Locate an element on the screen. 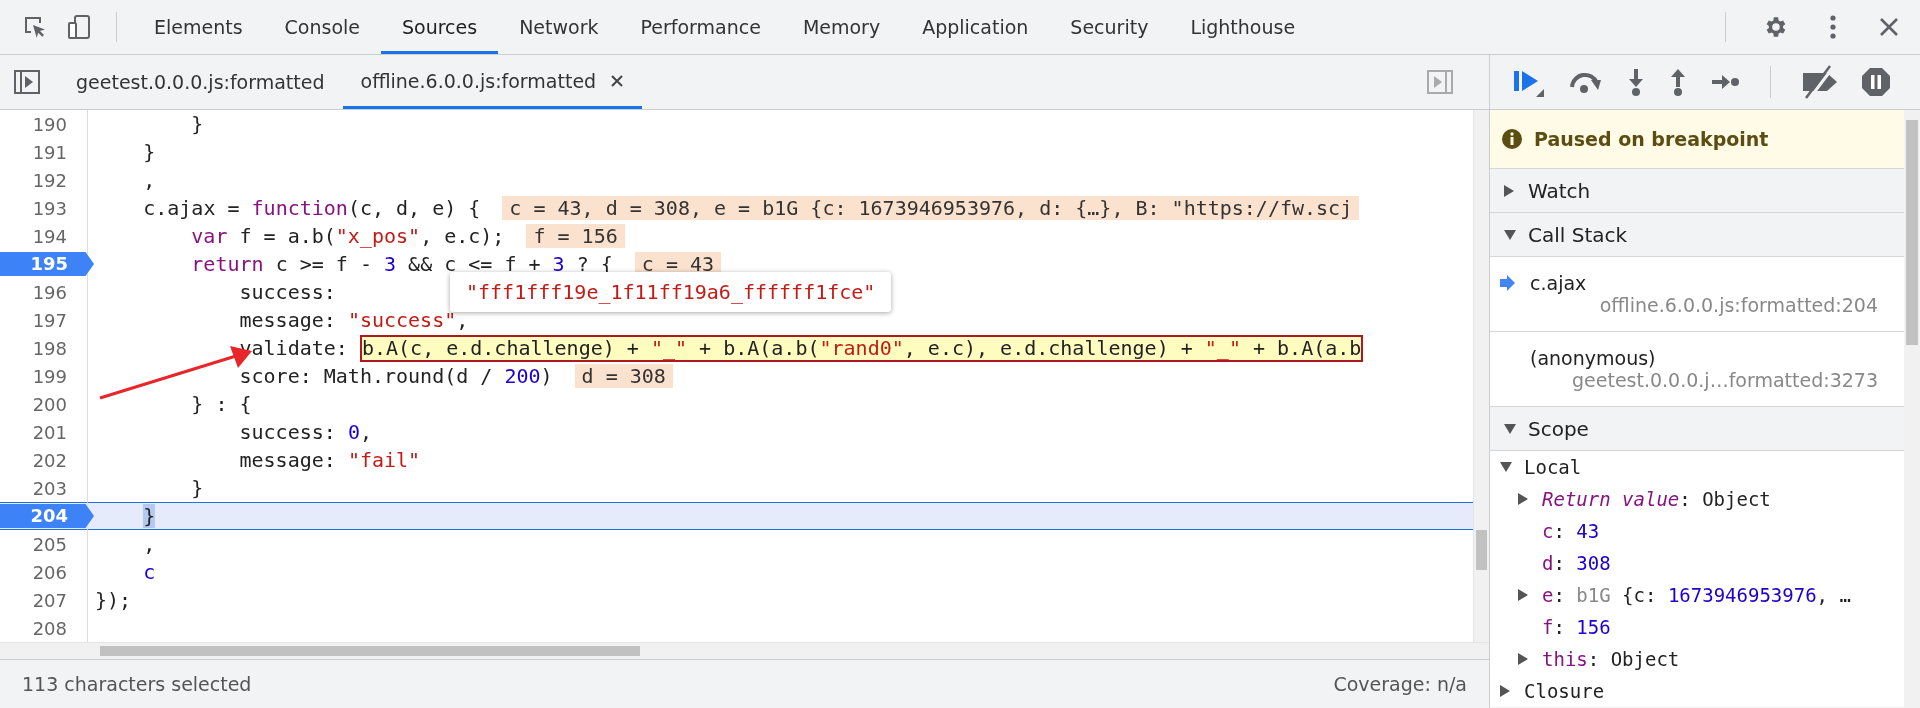  scope-group: Closure is located at coordinates (1564, 691).